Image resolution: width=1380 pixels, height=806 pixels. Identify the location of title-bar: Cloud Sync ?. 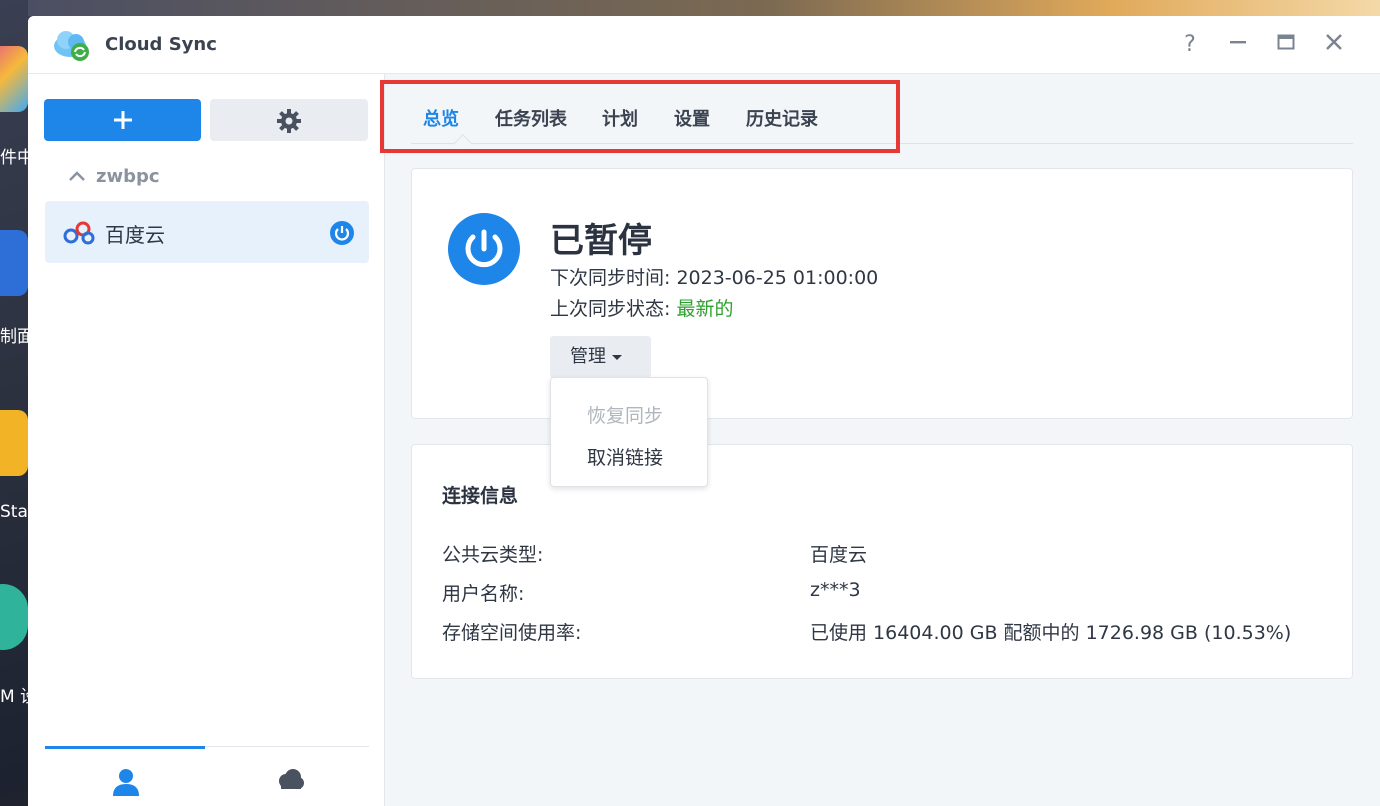
(704, 45).